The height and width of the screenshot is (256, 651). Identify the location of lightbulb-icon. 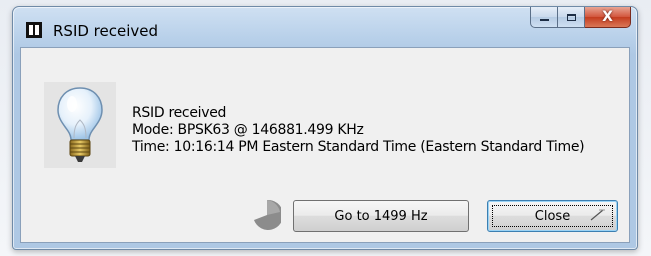
(80, 124).